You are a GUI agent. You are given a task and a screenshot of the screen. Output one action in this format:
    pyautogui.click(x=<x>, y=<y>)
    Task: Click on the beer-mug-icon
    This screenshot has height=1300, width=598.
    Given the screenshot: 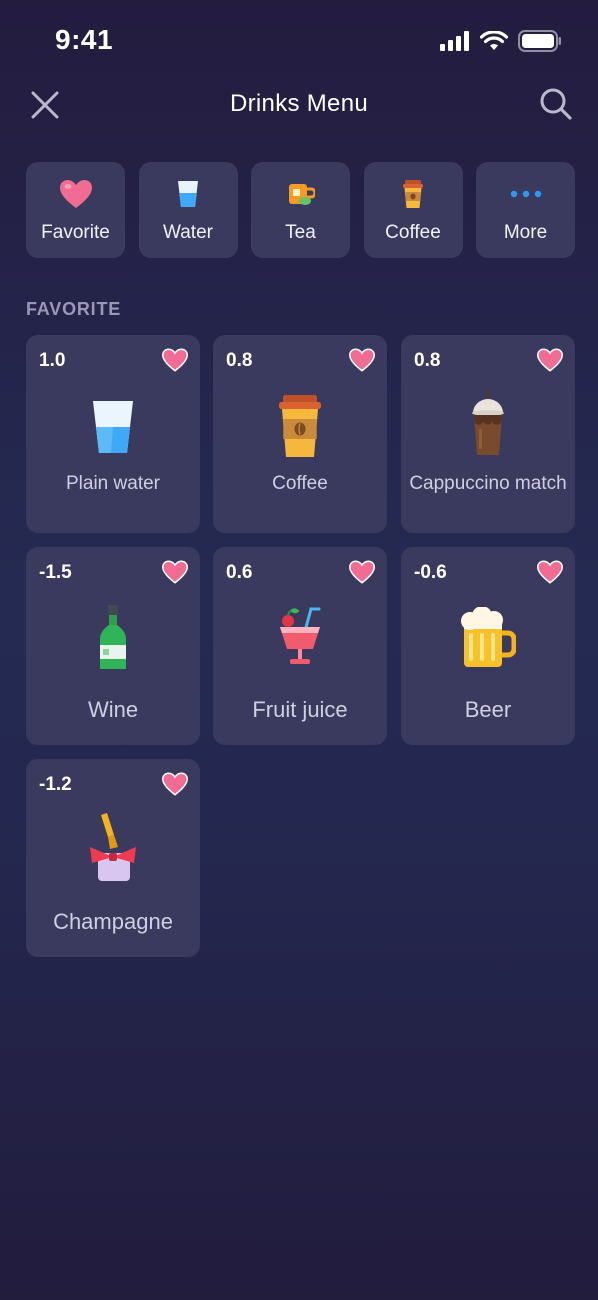 What is the action you would take?
    pyautogui.click(x=488, y=637)
    